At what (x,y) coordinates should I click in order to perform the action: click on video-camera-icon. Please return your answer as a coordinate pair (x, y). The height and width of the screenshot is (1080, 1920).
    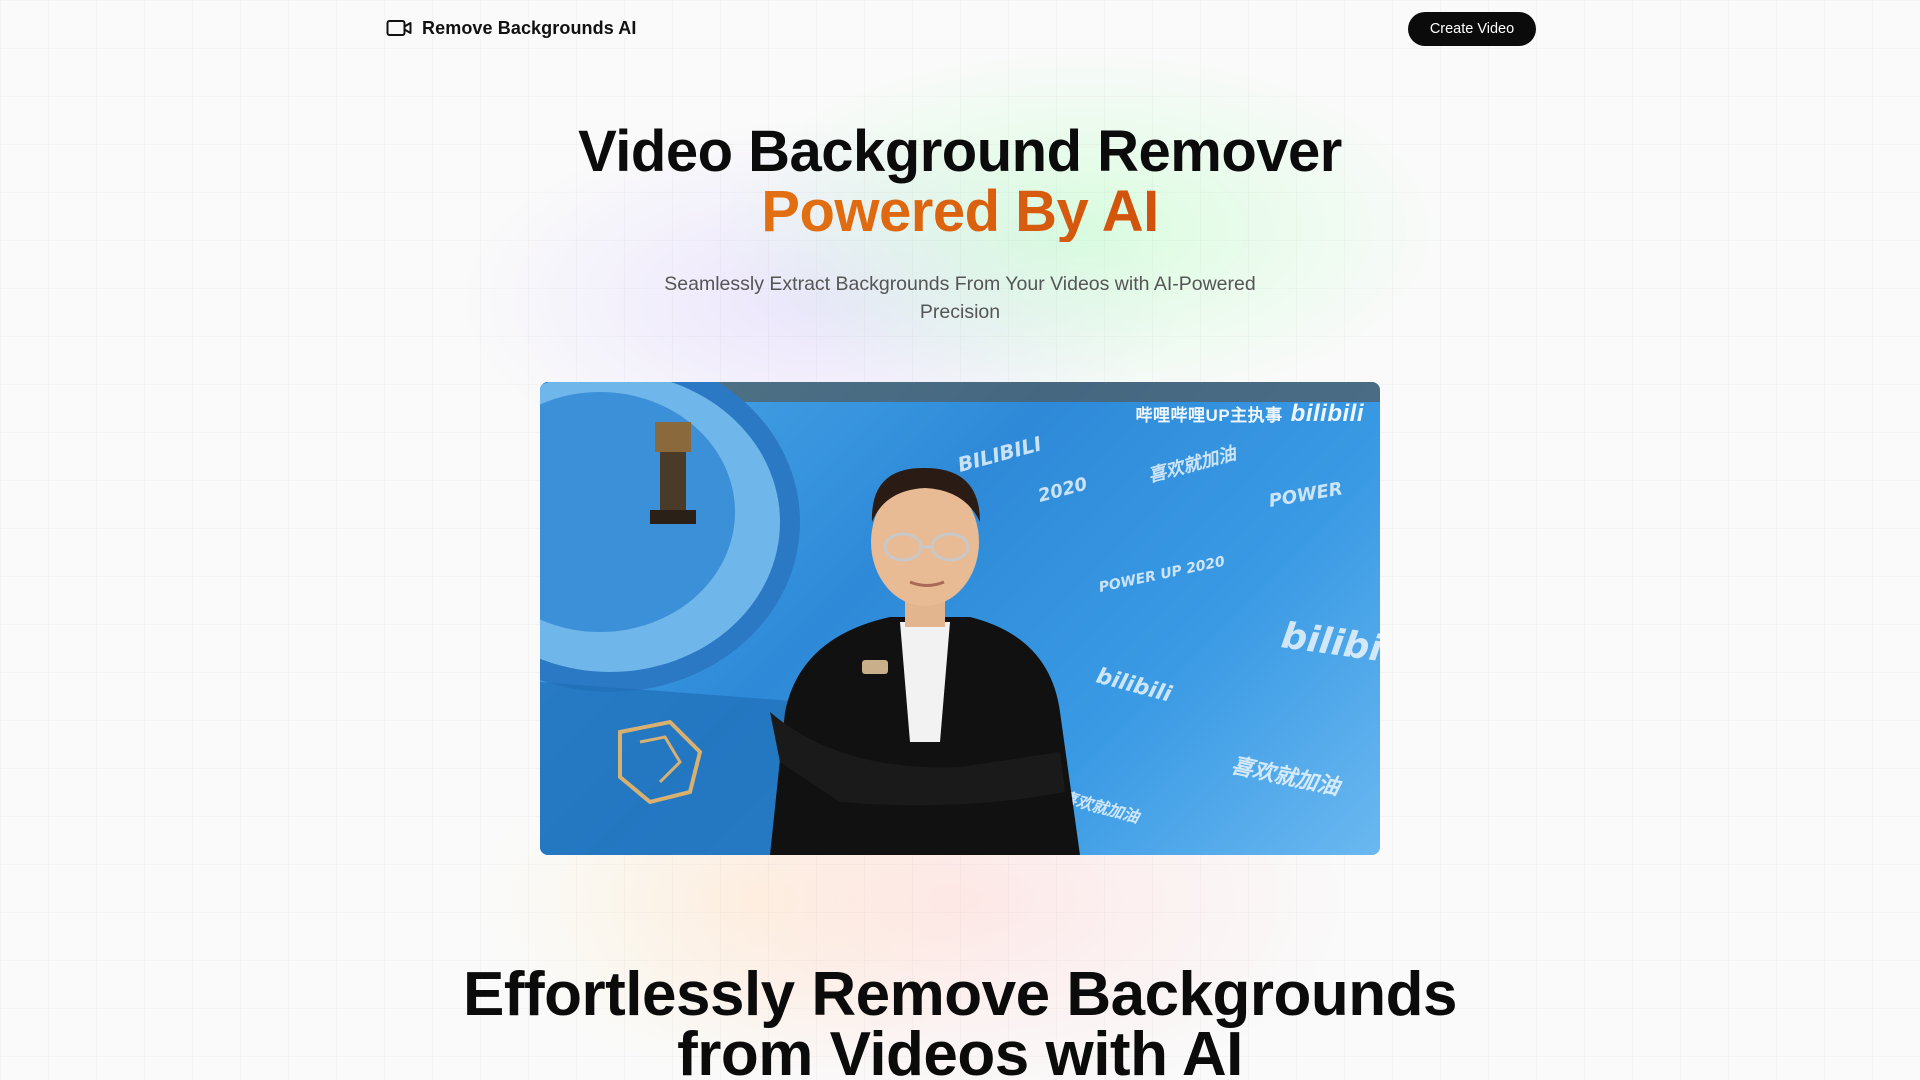
    Looking at the image, I should click on (399, 28).